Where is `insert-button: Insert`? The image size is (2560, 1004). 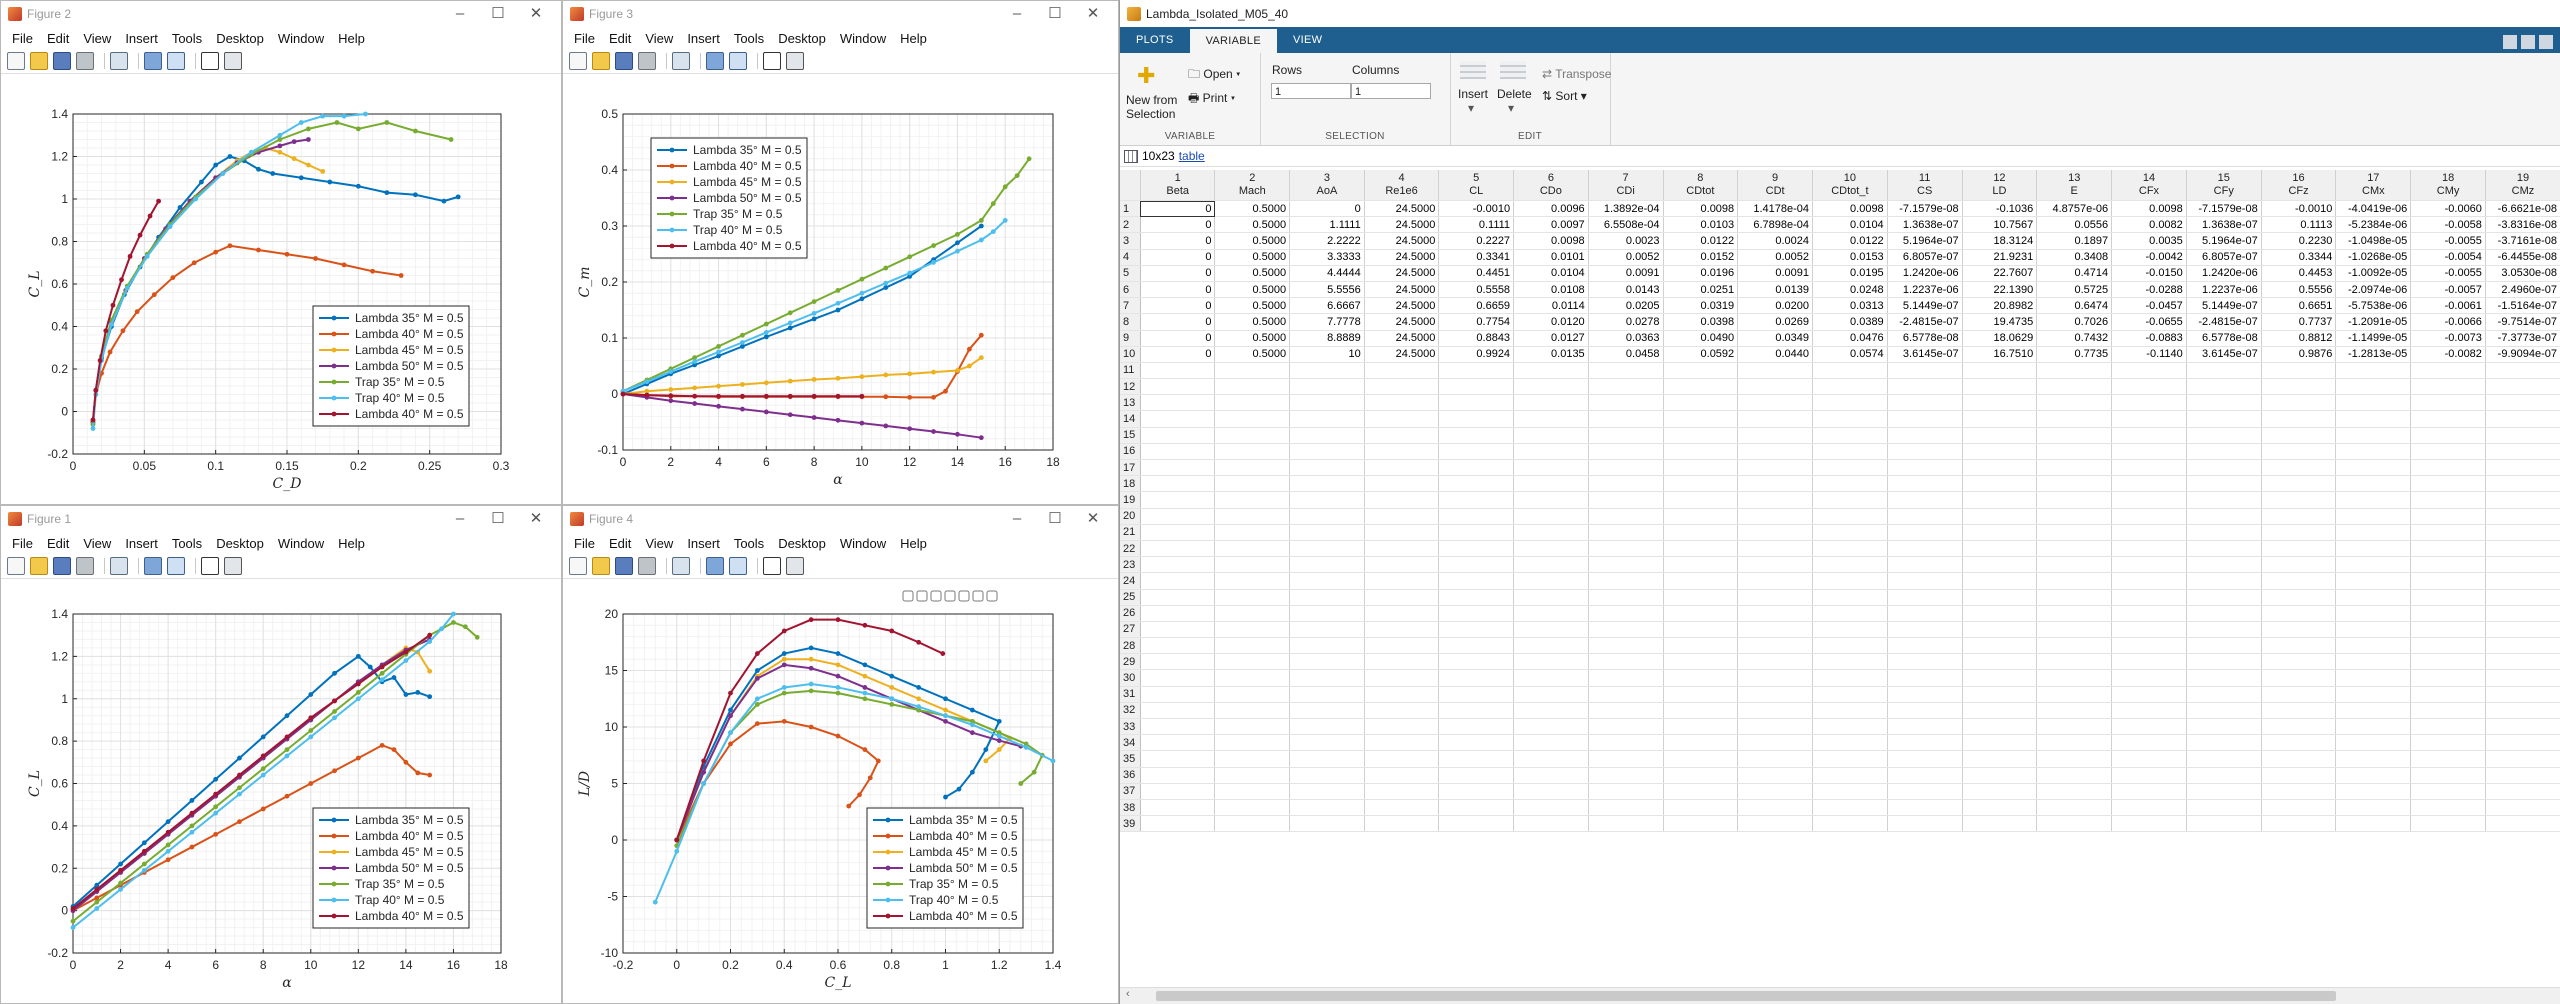 insert-button: Insert is located at coordinates (1473, 94).